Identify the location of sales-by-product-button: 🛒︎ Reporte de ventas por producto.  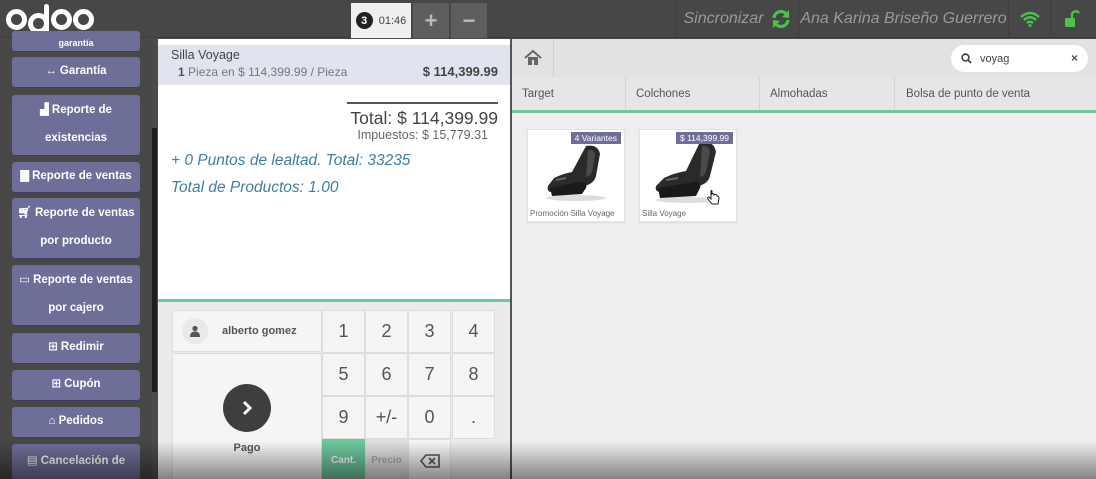
(76, 228).